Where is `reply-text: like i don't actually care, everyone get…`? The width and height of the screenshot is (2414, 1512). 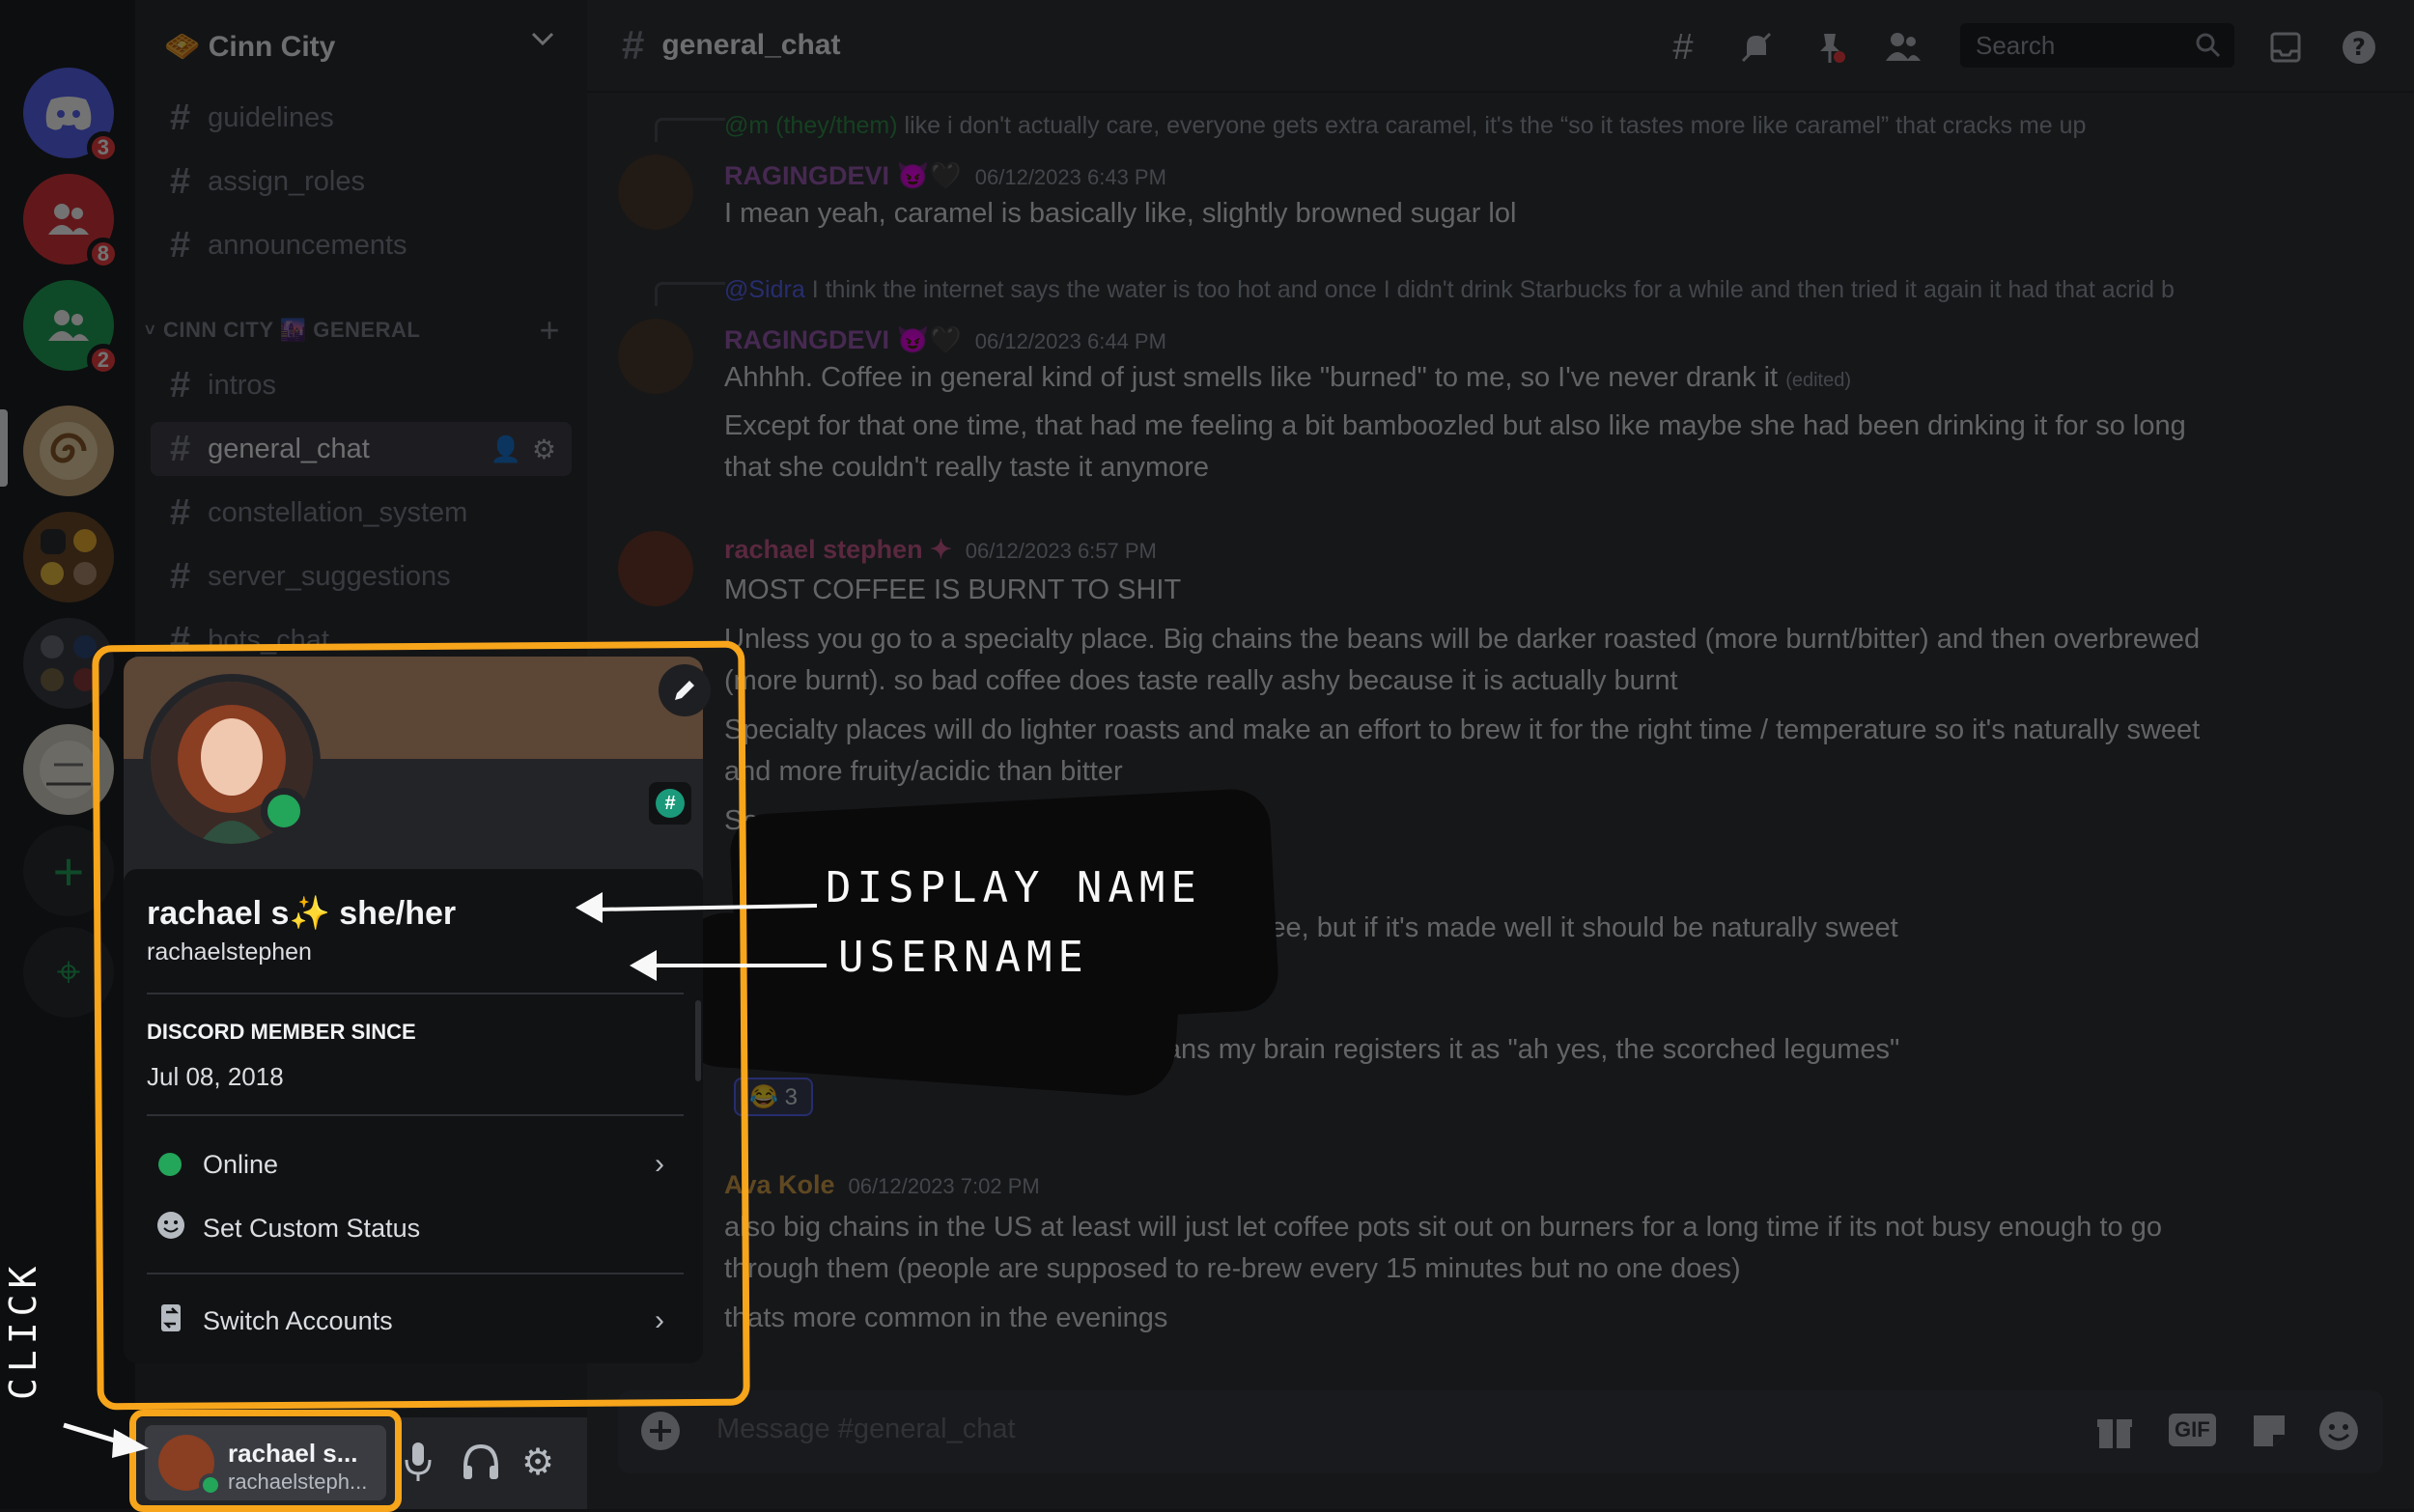
reply-text: like i don't actually care, everyone get… is located at coordinates (1496, 126).